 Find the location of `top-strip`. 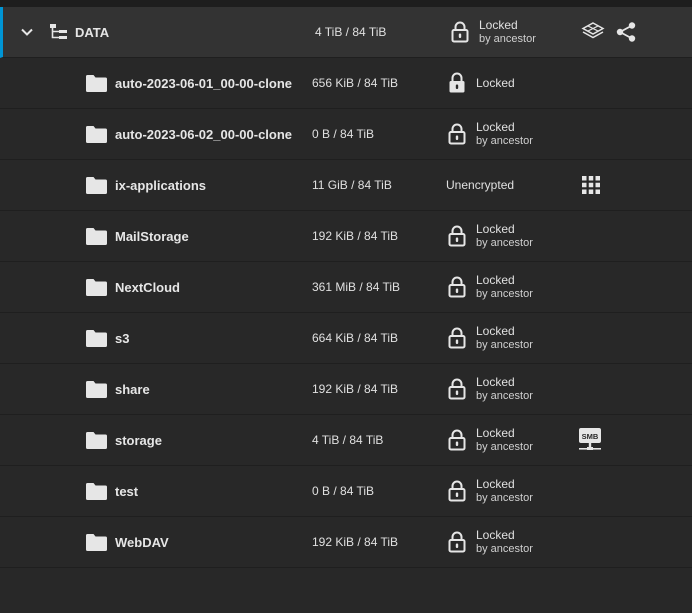

top-strip is located at coordinates (346, 3).